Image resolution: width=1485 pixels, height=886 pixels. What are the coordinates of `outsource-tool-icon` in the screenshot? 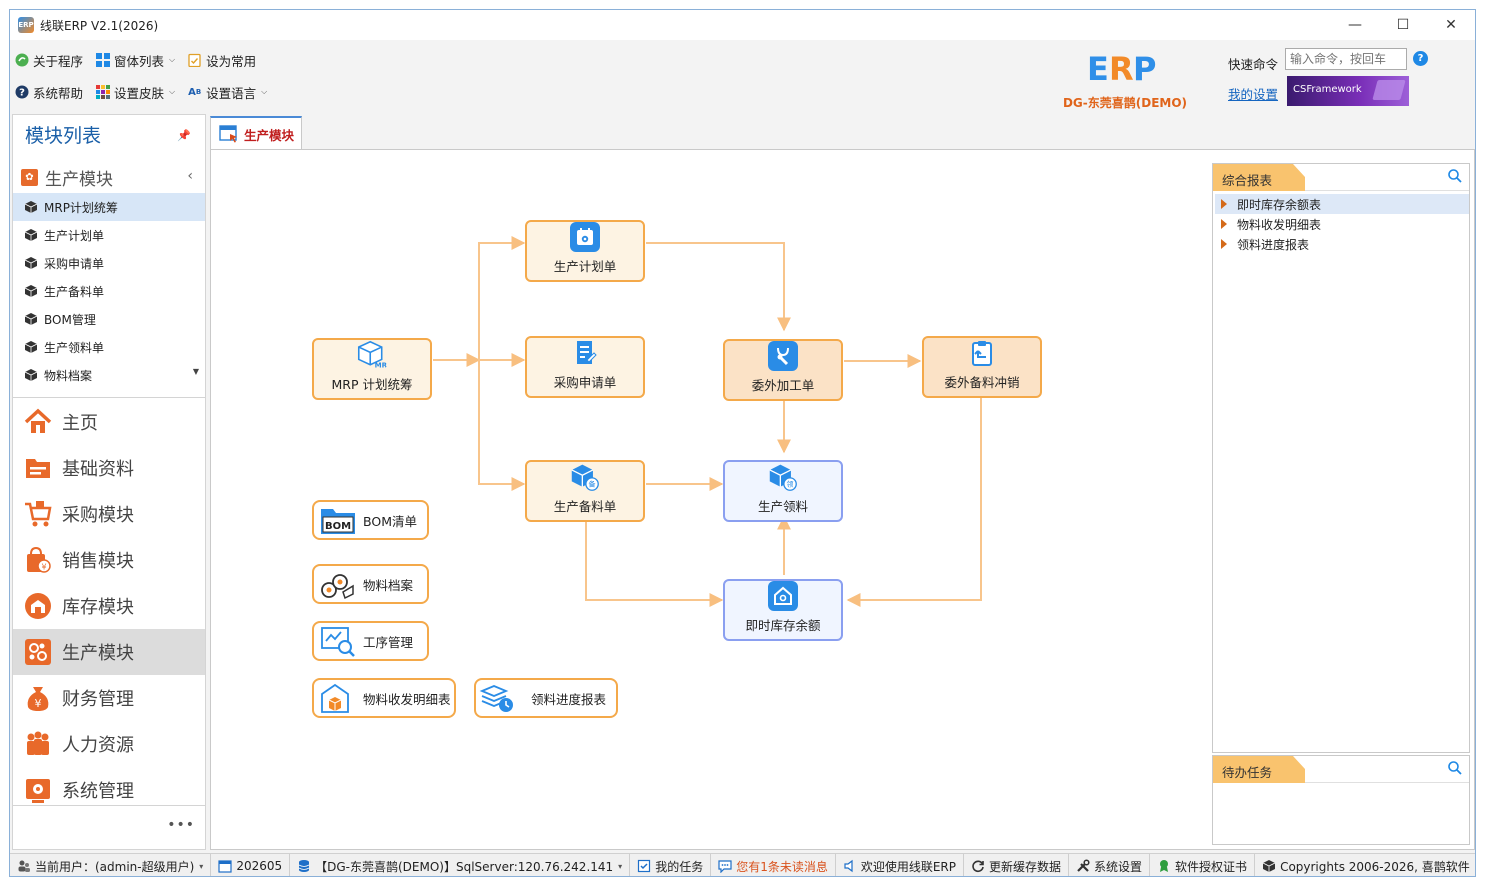 It's located at (783, 356).